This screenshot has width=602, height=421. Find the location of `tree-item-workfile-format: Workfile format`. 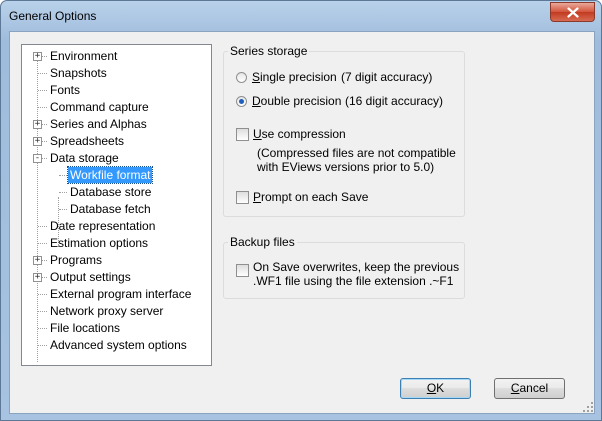

tree-item-workfile-format: Workfile format is located at coordinates (116, 175).